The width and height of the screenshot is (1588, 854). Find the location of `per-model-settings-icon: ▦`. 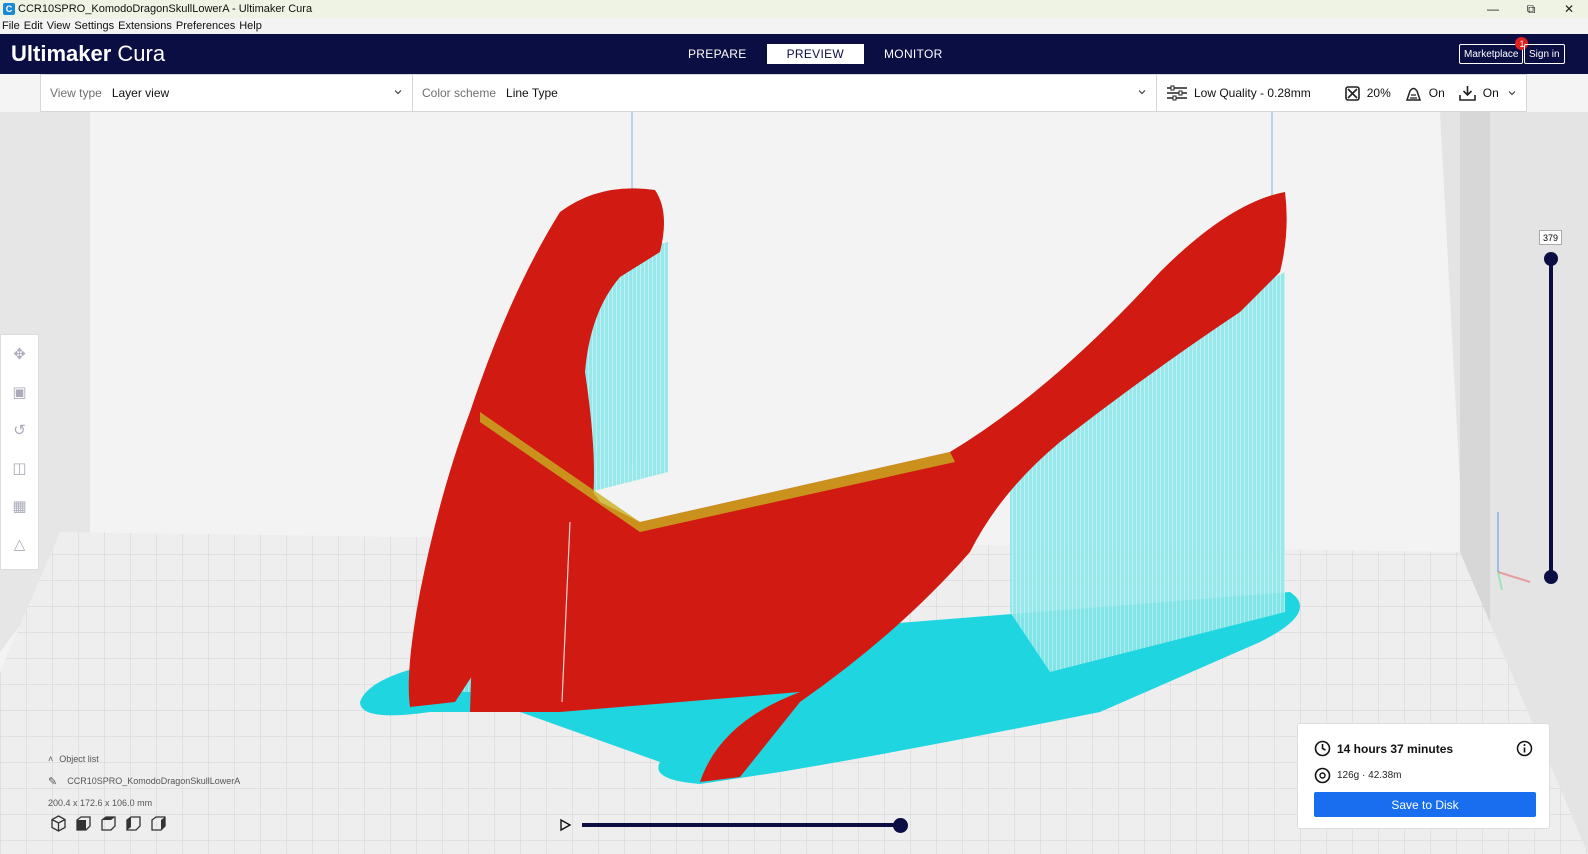

per-model-settings-icon: ▦ is located at coordinates (20, 506).